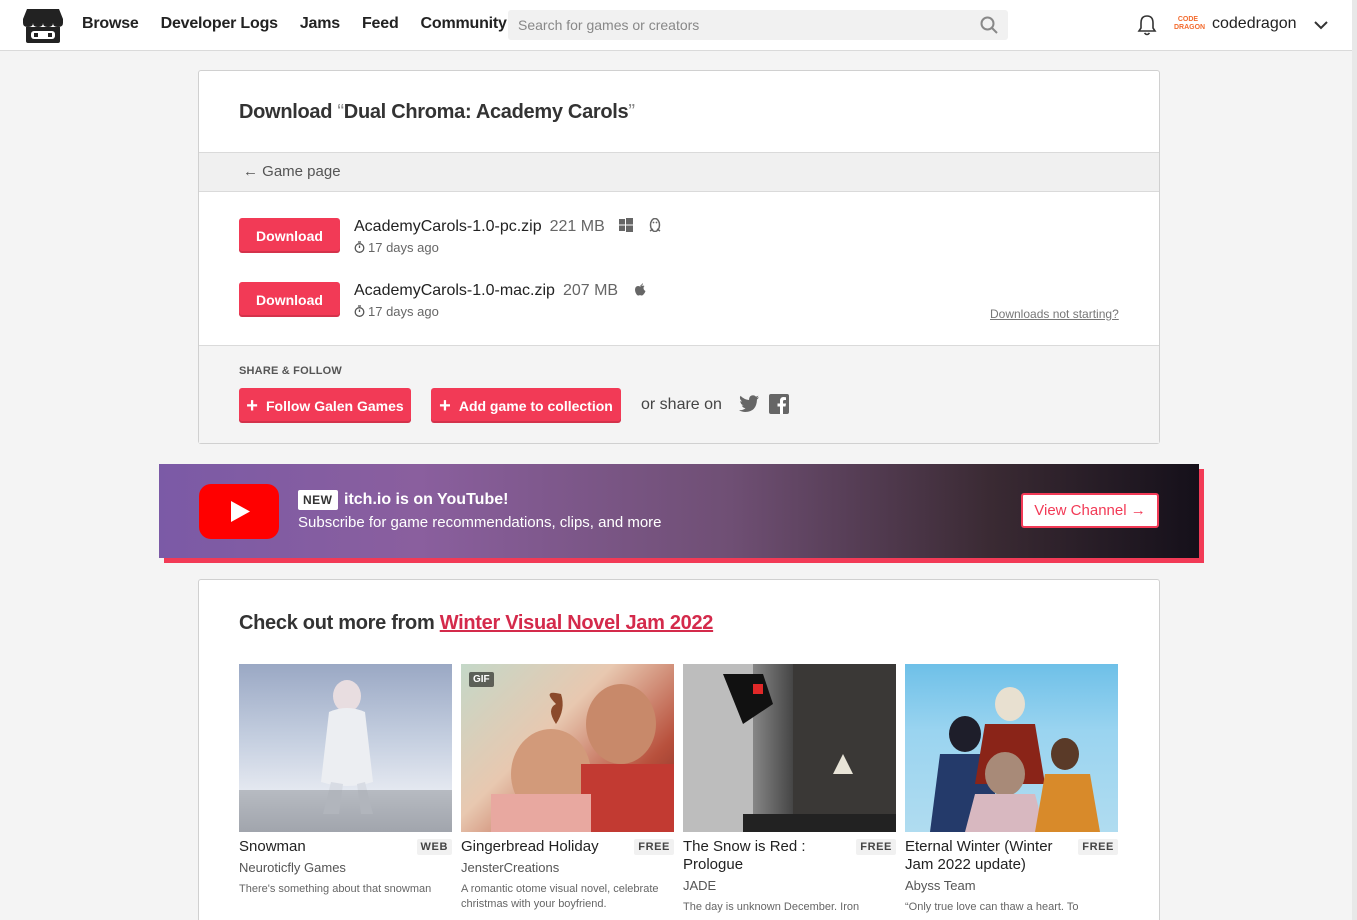  I want to click on game-thumbnail: GIF, so click(567, 748).